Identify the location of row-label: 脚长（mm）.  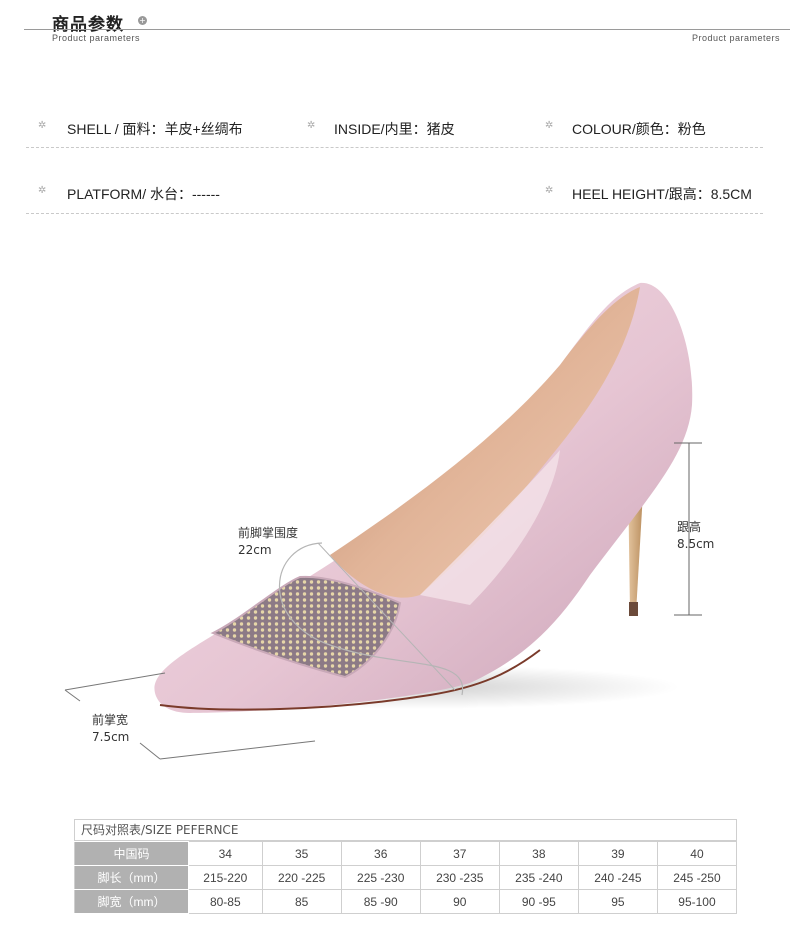
(131, 877).